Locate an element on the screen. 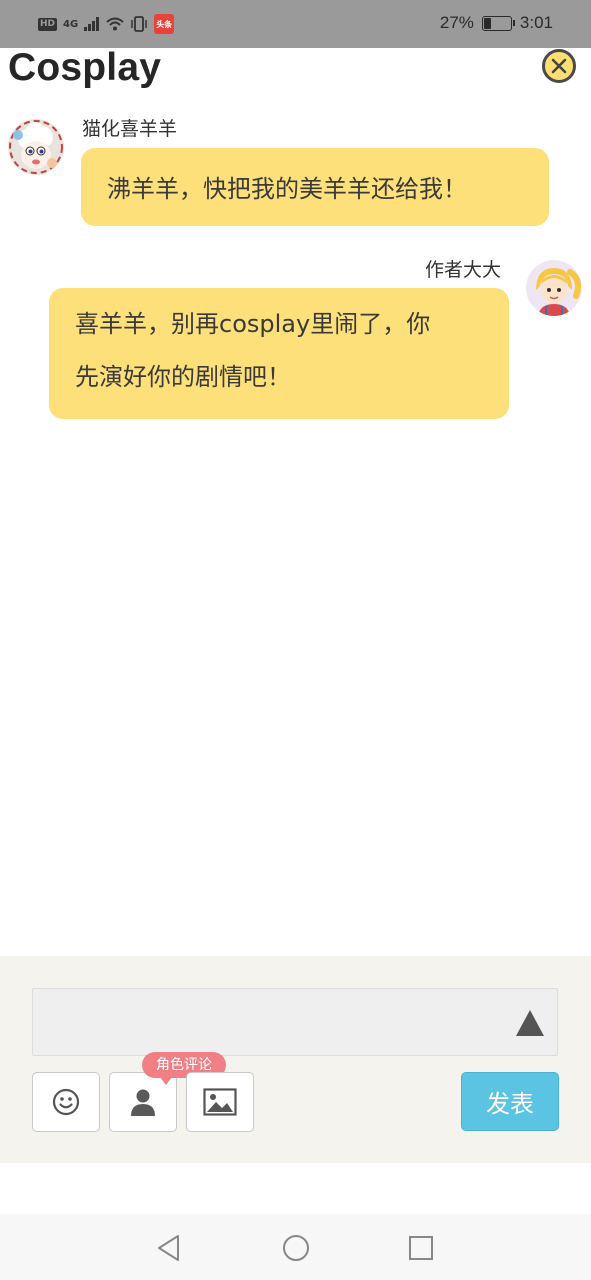  network-type: 4G is located at coordinates (71, 24).